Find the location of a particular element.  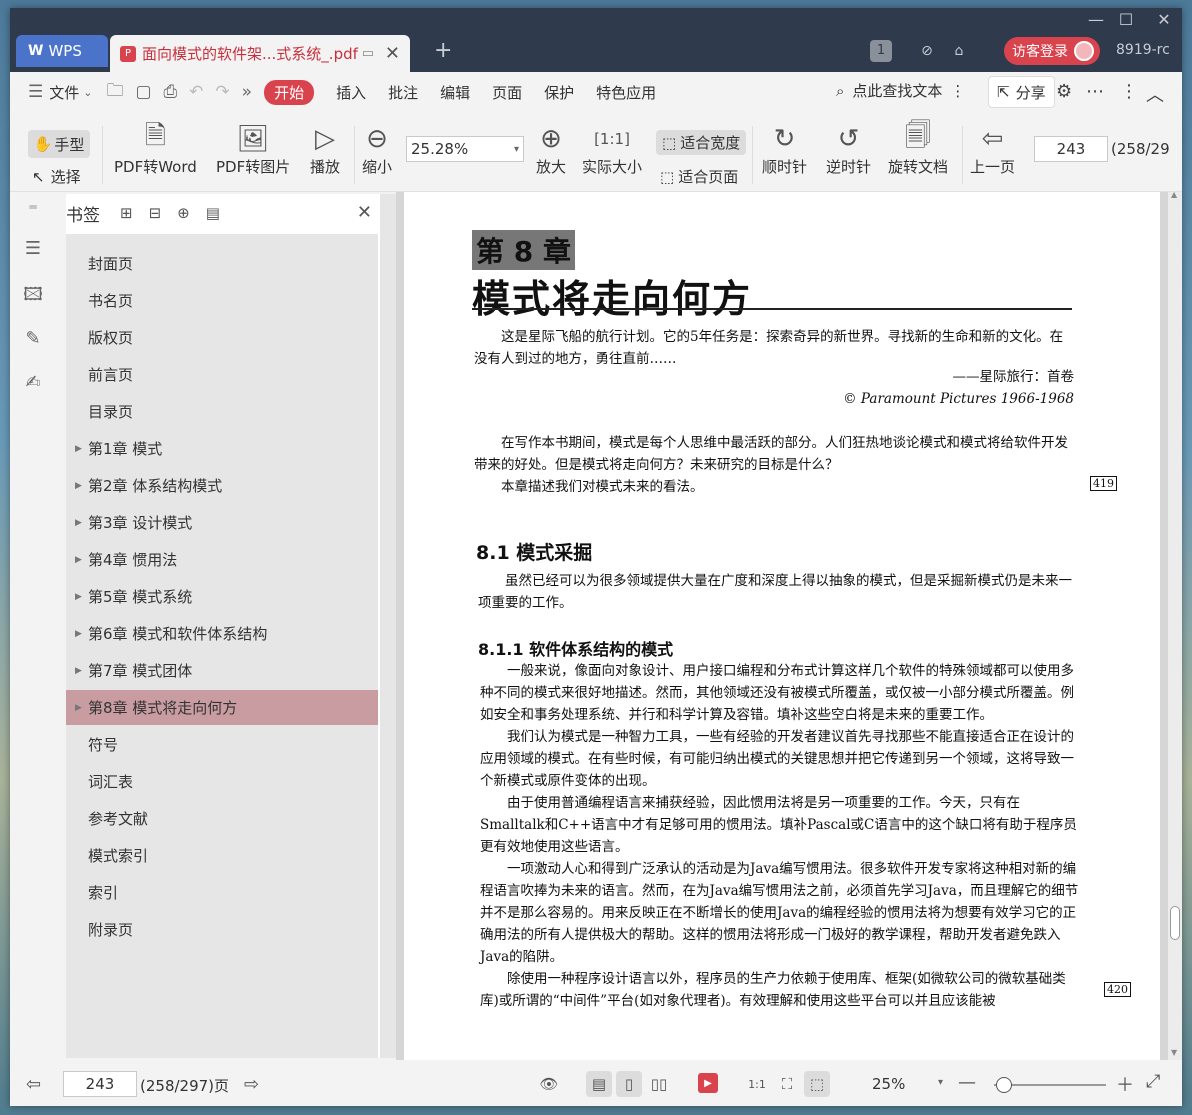

close-tab-icon: ✕ is located at coordinates (392, 53).